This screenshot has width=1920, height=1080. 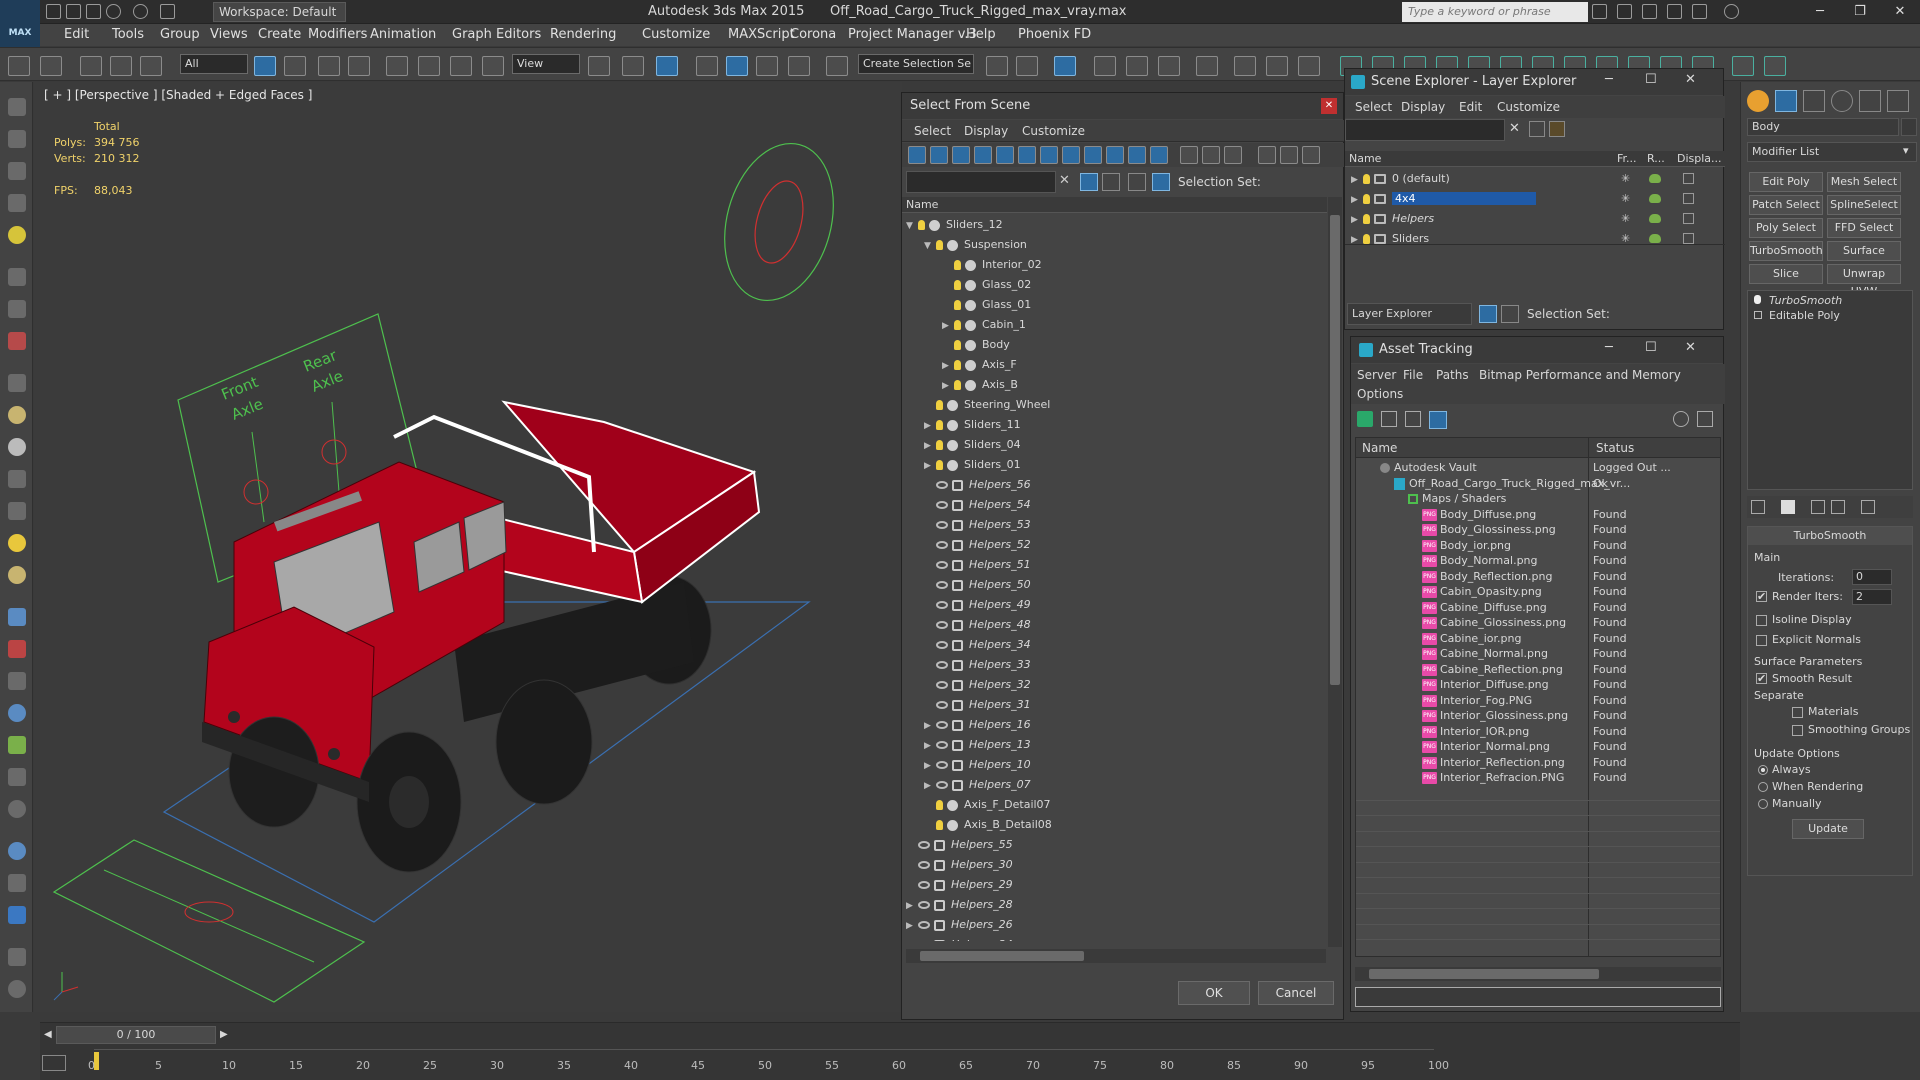 I want to click on render-teapot-icon, so click(x=1655, y=178).